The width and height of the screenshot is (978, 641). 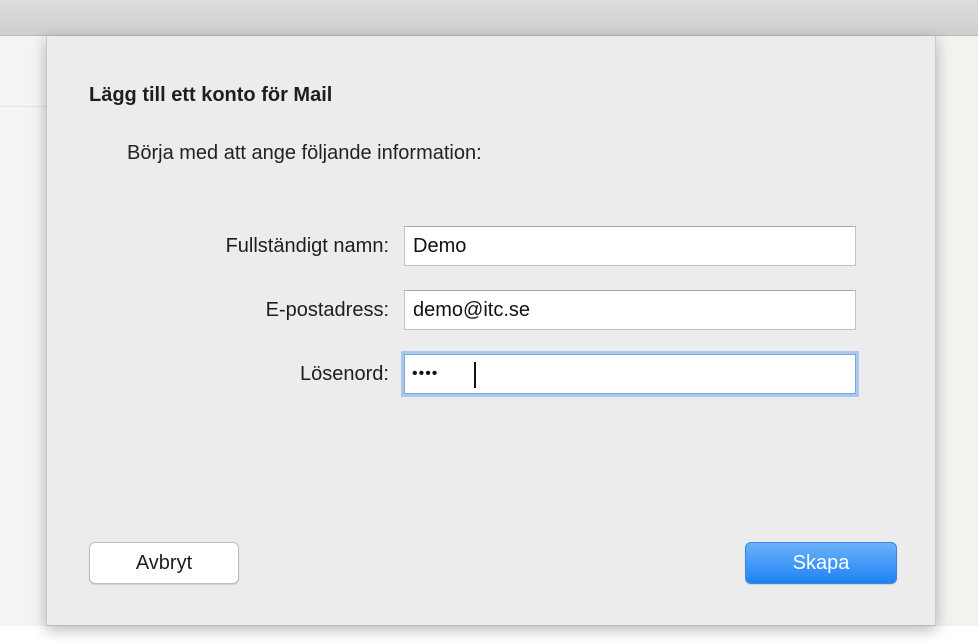 I want to click on full-name-row: Fullständigt namn:, so click(x=492, y=246).